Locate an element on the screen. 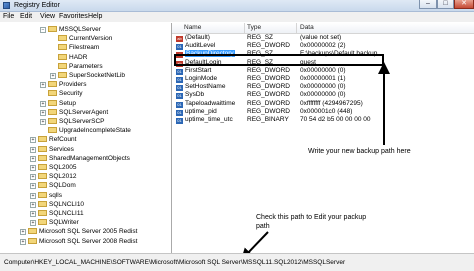  tree-item: + SQLServerAgent is located at coordinates (74, 112).